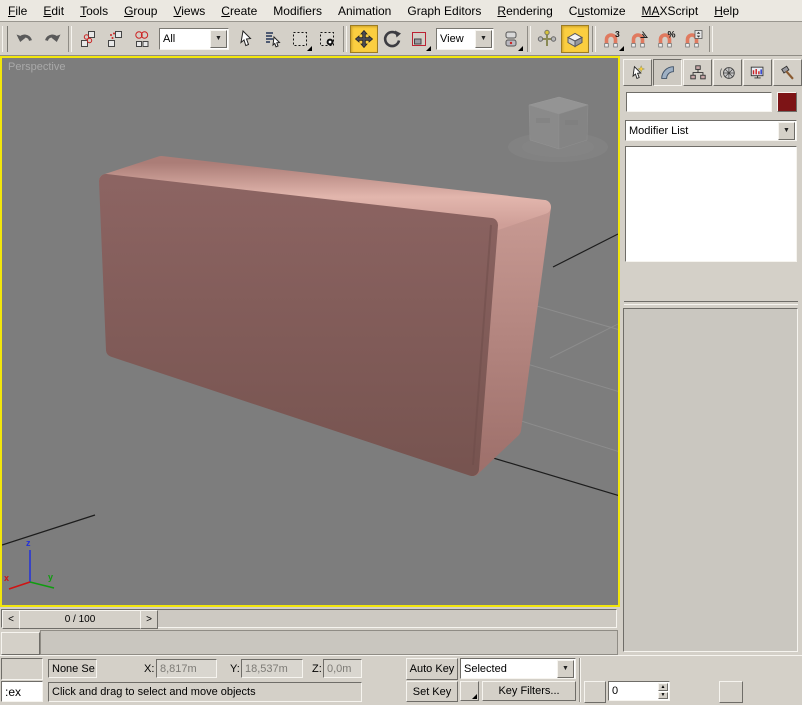 The image size is (802, 705). I want to click on object-color-swatch, so click(787, 102).